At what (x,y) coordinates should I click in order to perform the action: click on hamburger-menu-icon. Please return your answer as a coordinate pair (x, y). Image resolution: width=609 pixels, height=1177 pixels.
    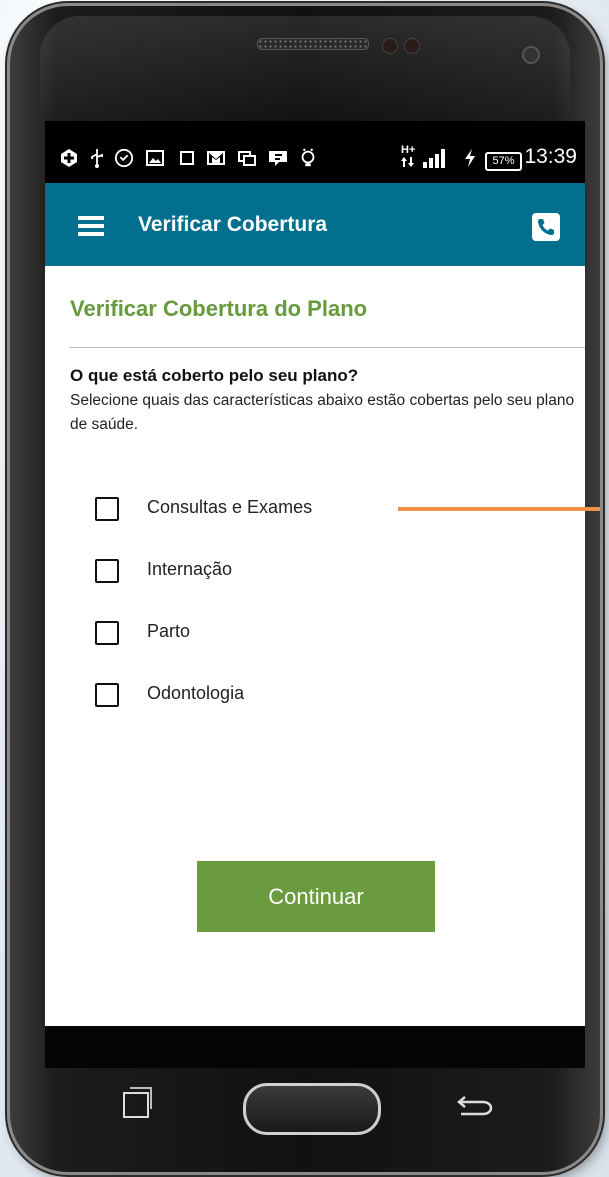
    Looking at the image, I should click on (91, 226).